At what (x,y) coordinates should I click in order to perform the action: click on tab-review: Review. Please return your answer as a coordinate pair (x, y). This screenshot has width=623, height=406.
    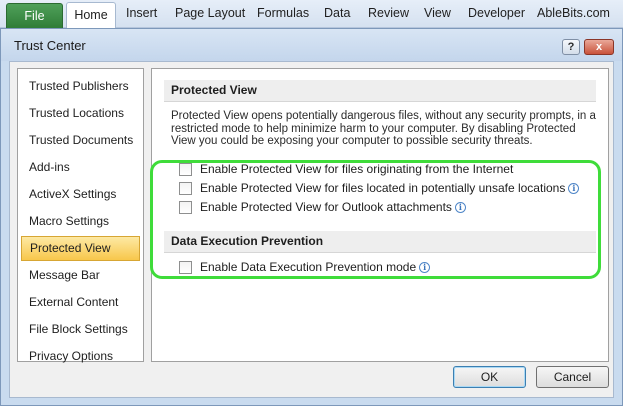
    Looking at the image, I should click on (388, 13).